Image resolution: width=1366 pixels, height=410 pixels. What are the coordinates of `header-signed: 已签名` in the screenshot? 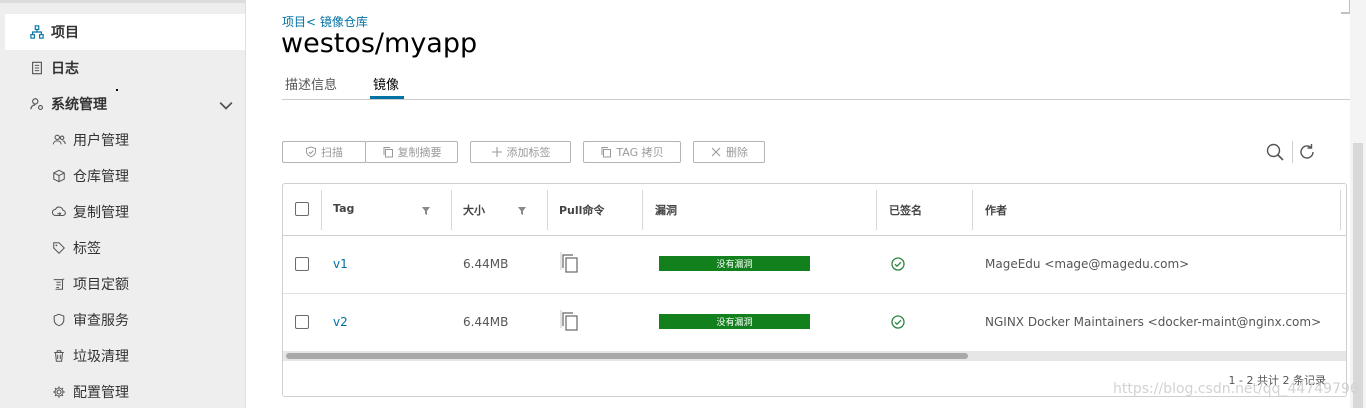 It's located at (905, 210).